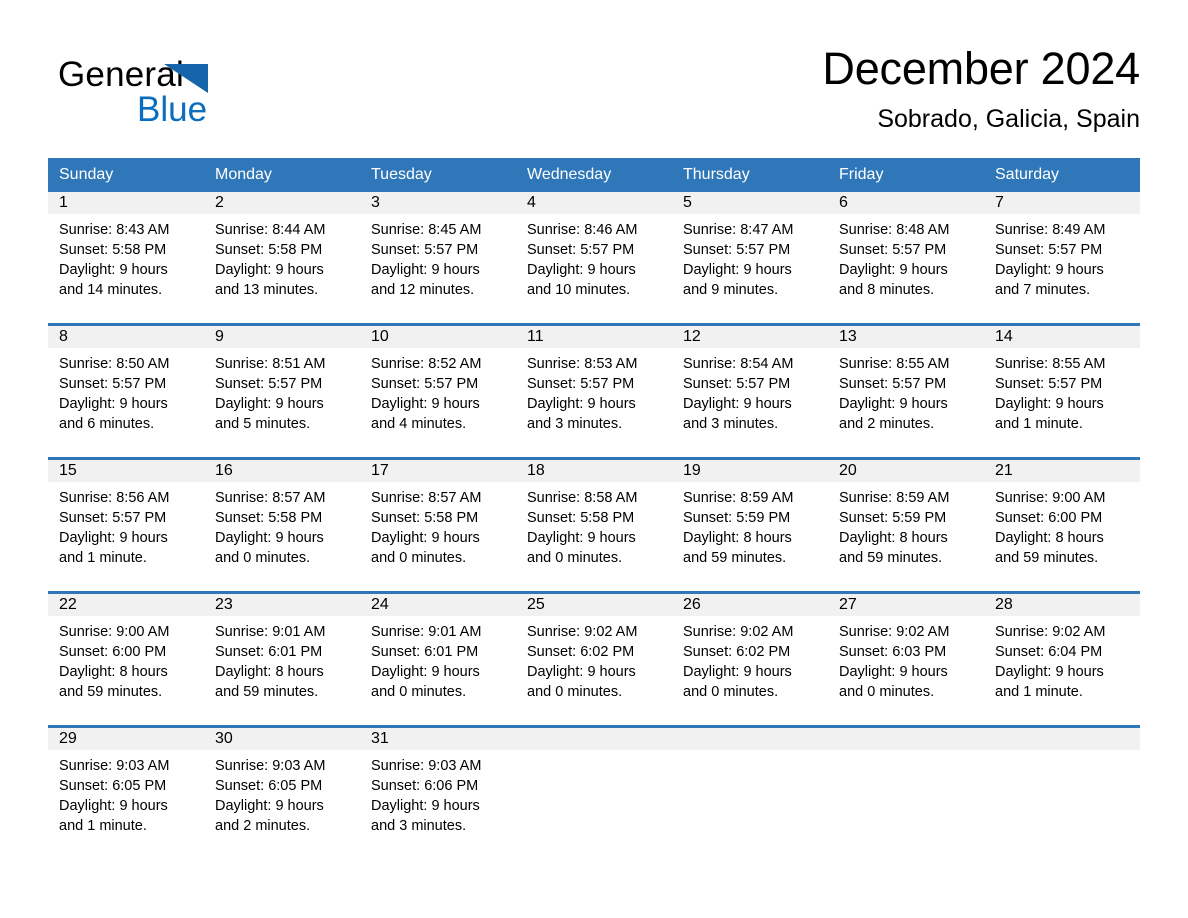 The height and width of the screenshot is (918, 1188). I want to click on location-subtitle: Sobrado, Galicia, Spain, so click(1008, 119).